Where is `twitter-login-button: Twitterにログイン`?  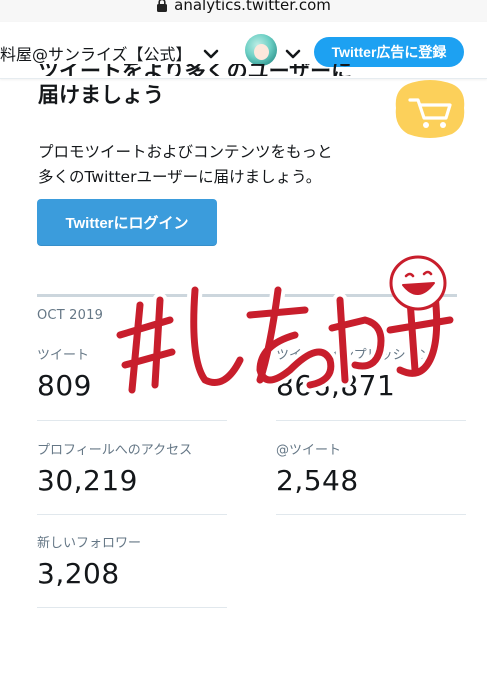 twitter-login-button: Twitterにログイン is located at coordinates (127, 222).